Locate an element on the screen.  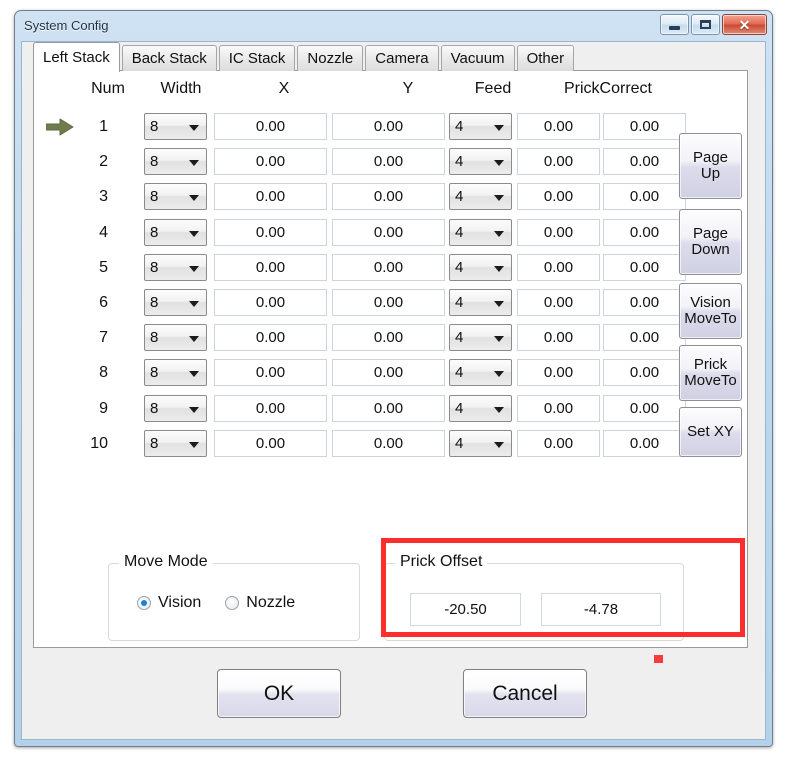
ok-button: OK is located at coordinates (279, 693).